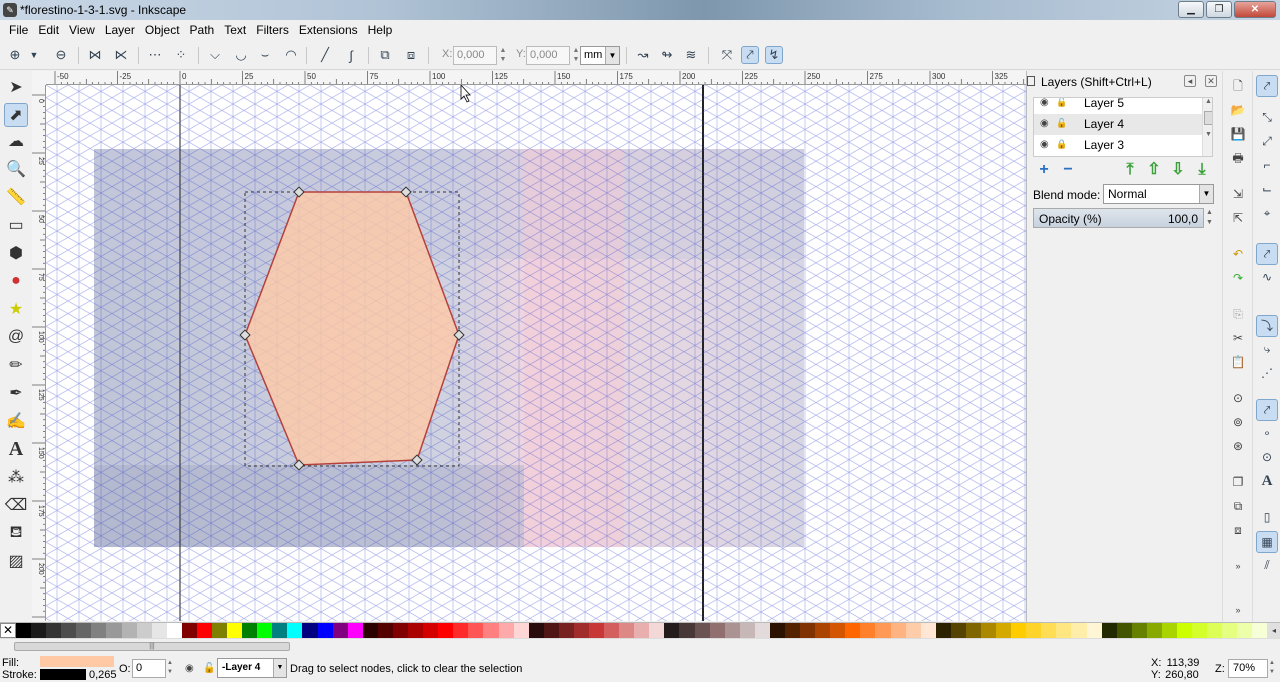  I want to click on x-coordinate-input: 0,000, so click(475, 55).